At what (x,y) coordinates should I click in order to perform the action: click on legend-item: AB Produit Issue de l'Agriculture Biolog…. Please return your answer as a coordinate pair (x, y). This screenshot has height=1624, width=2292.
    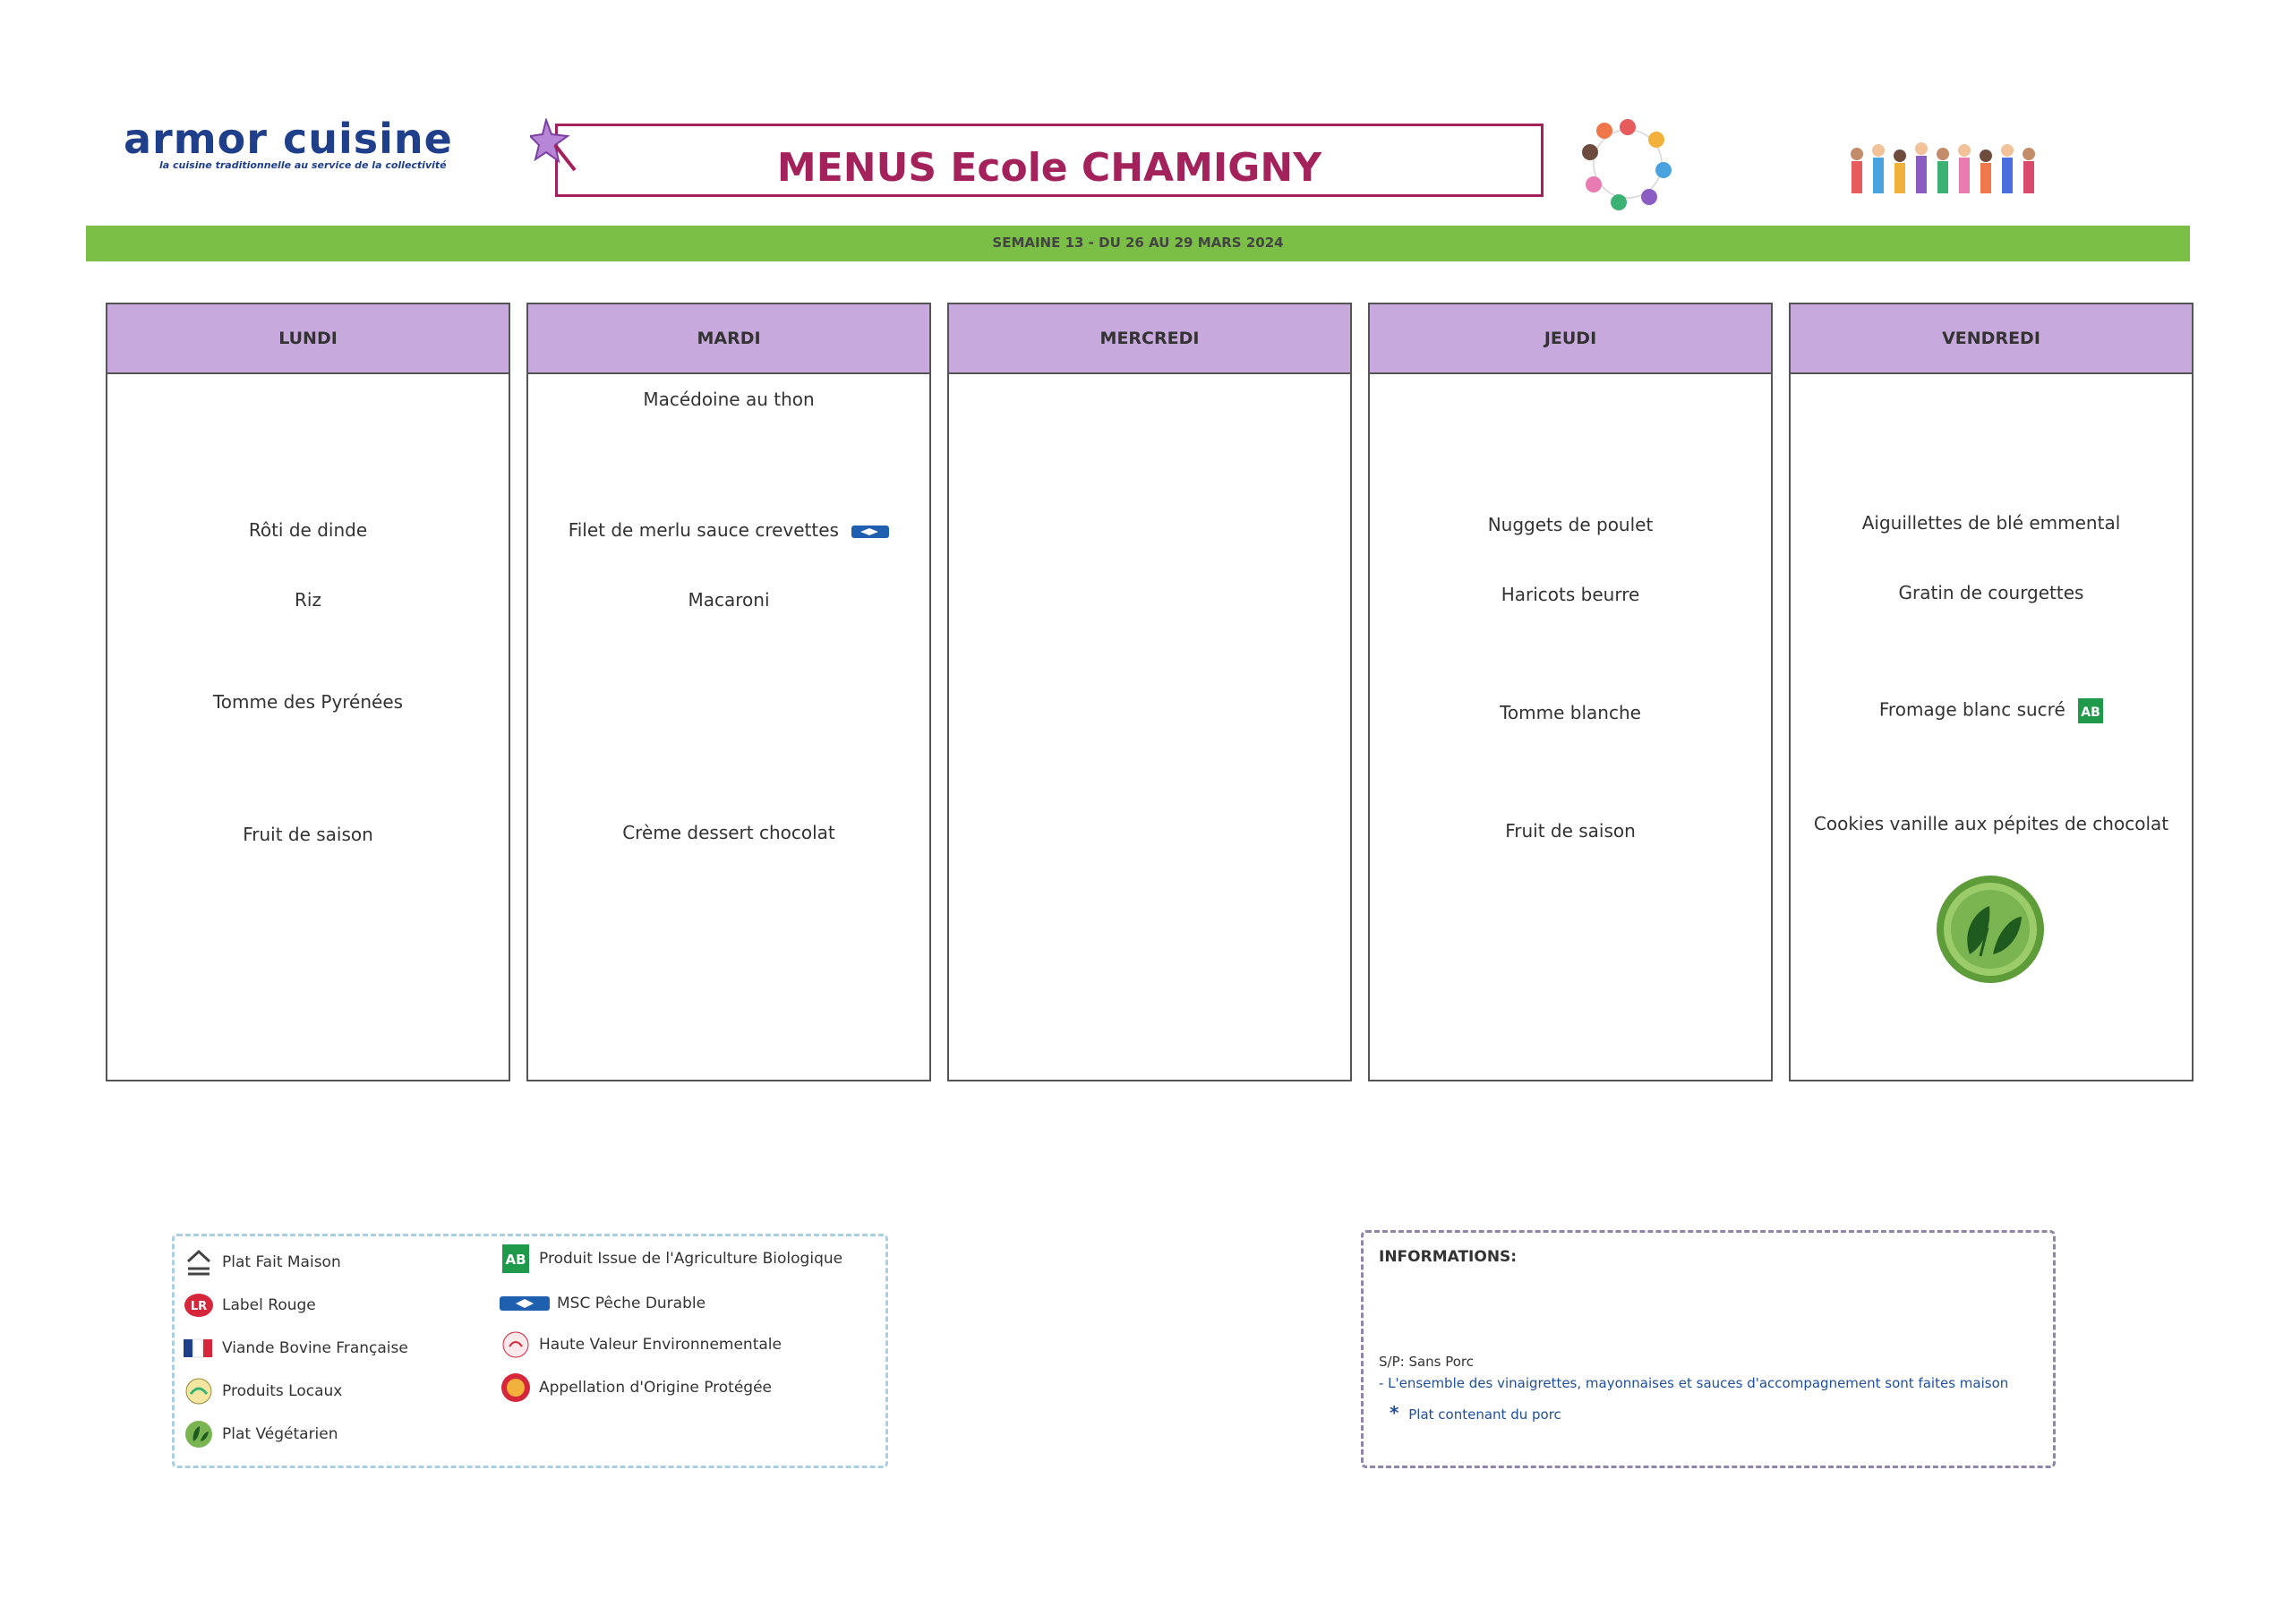
    Looking at the image, I should click on (671, 1259).